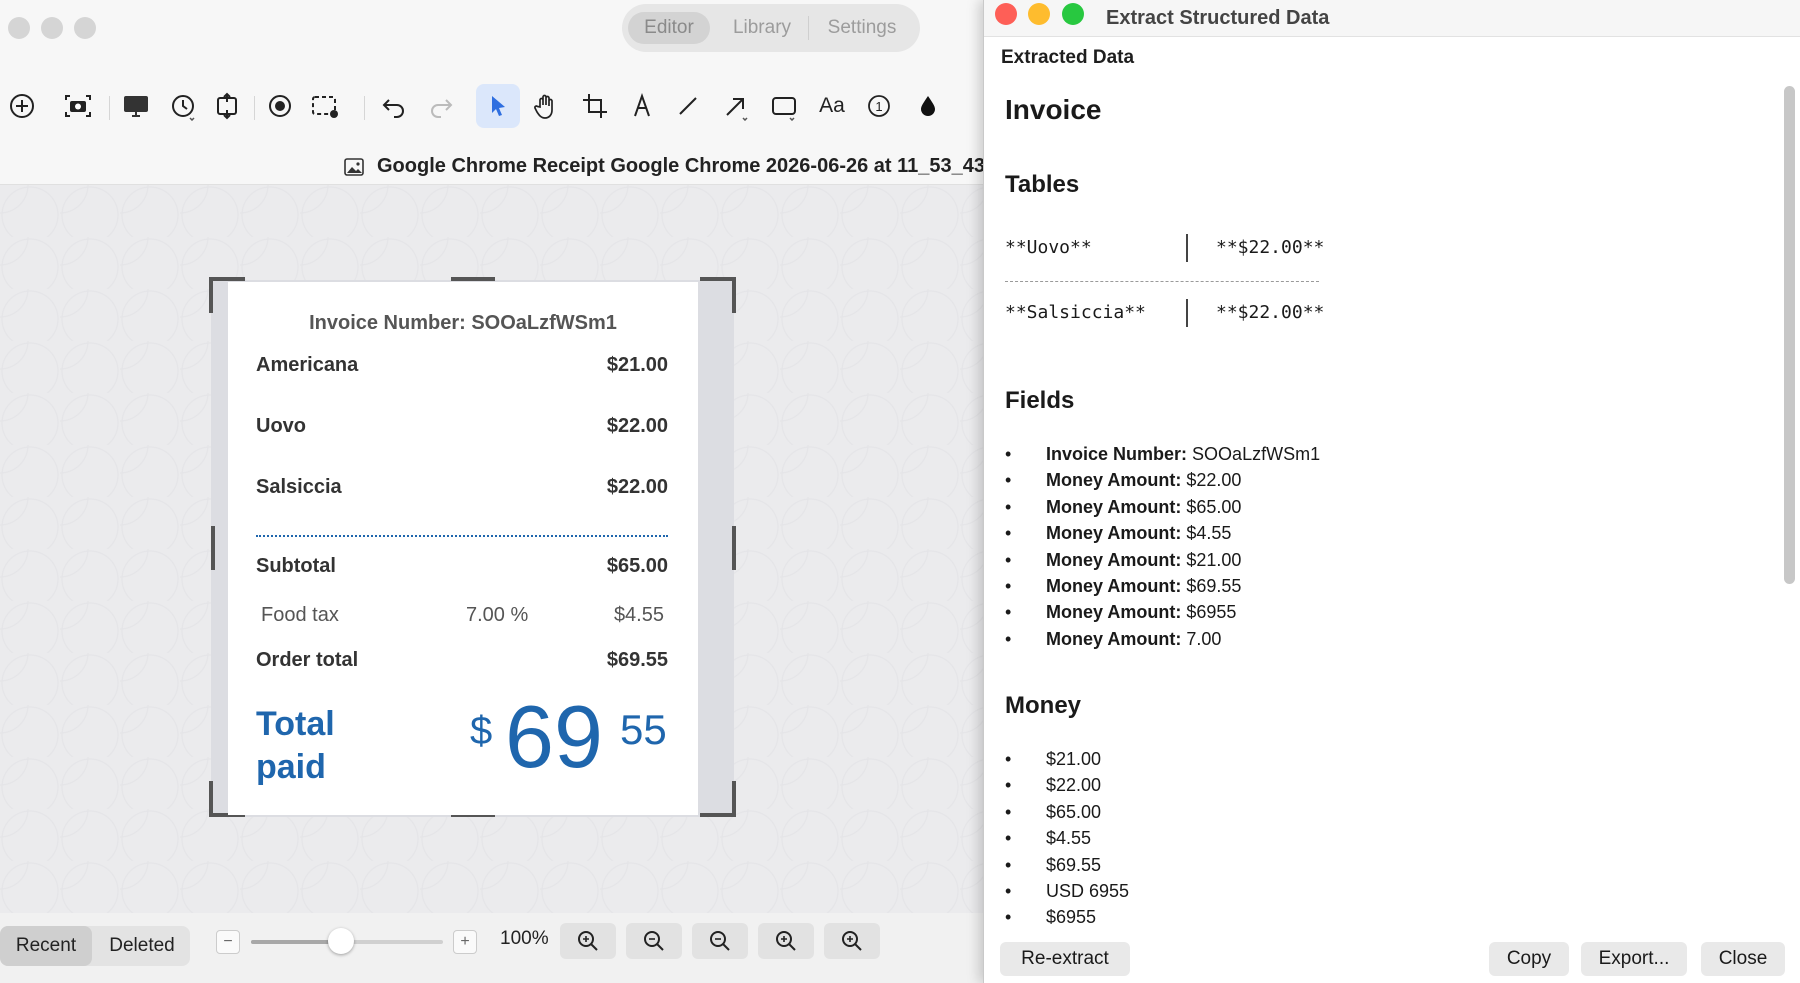 The image size is (1800, 983). I want to click on pointer-tool-button, so click(498, 106).